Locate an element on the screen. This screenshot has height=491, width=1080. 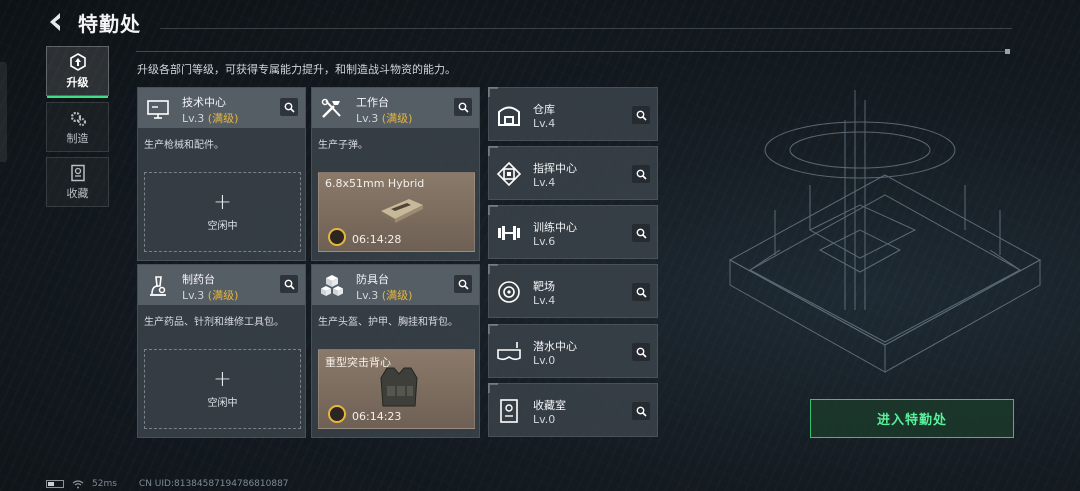
tools-icon is located at coordinates (331, 108).